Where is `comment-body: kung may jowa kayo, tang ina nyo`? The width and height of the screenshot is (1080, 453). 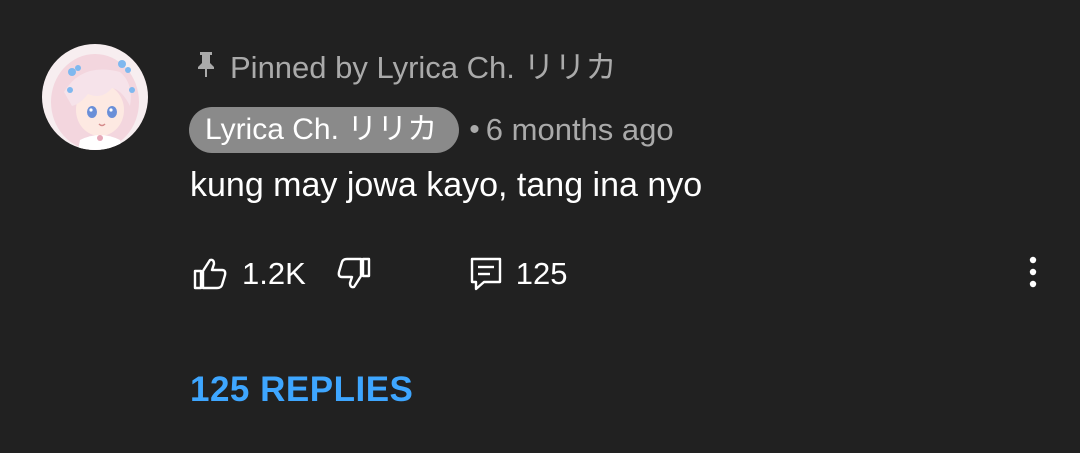
comment-body: kung may jowa kayo, tang ina nyo is located at coordinates (446, 185).